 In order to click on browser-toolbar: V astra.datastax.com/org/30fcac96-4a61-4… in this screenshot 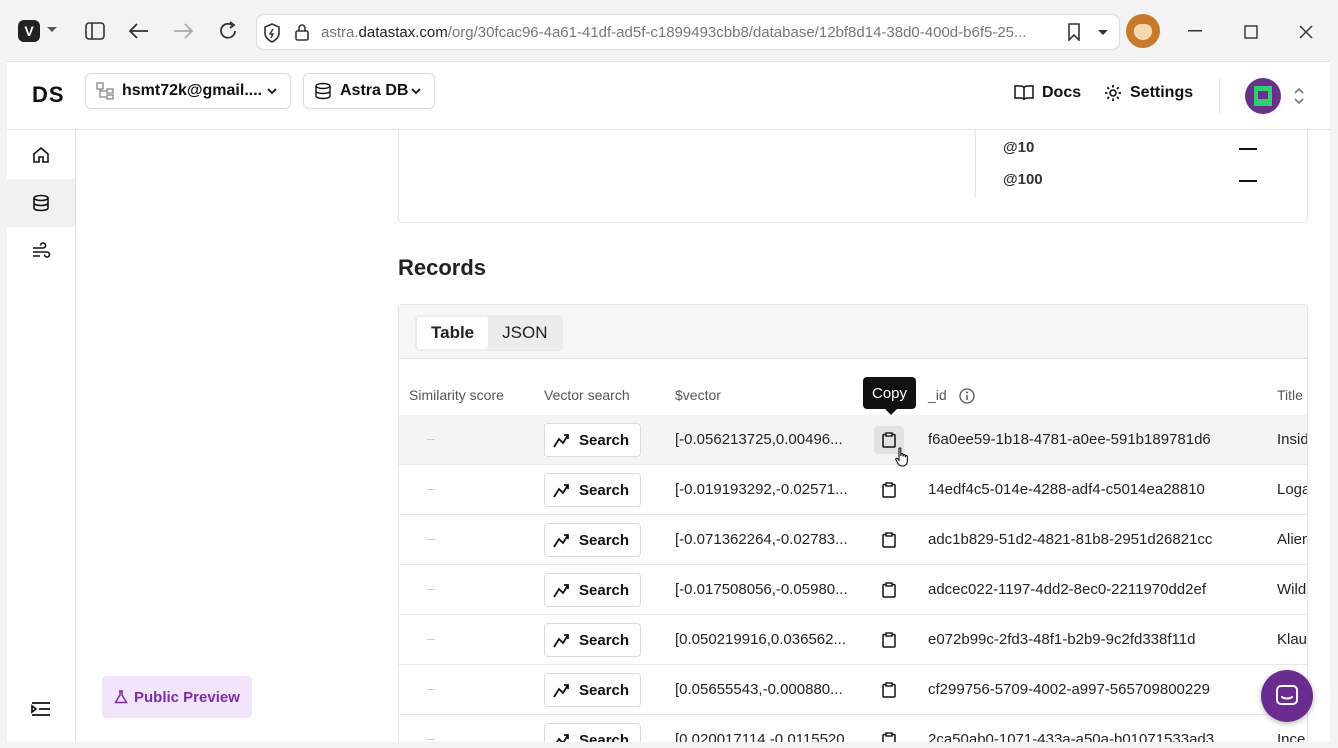, I will do `click(669, 31)`.